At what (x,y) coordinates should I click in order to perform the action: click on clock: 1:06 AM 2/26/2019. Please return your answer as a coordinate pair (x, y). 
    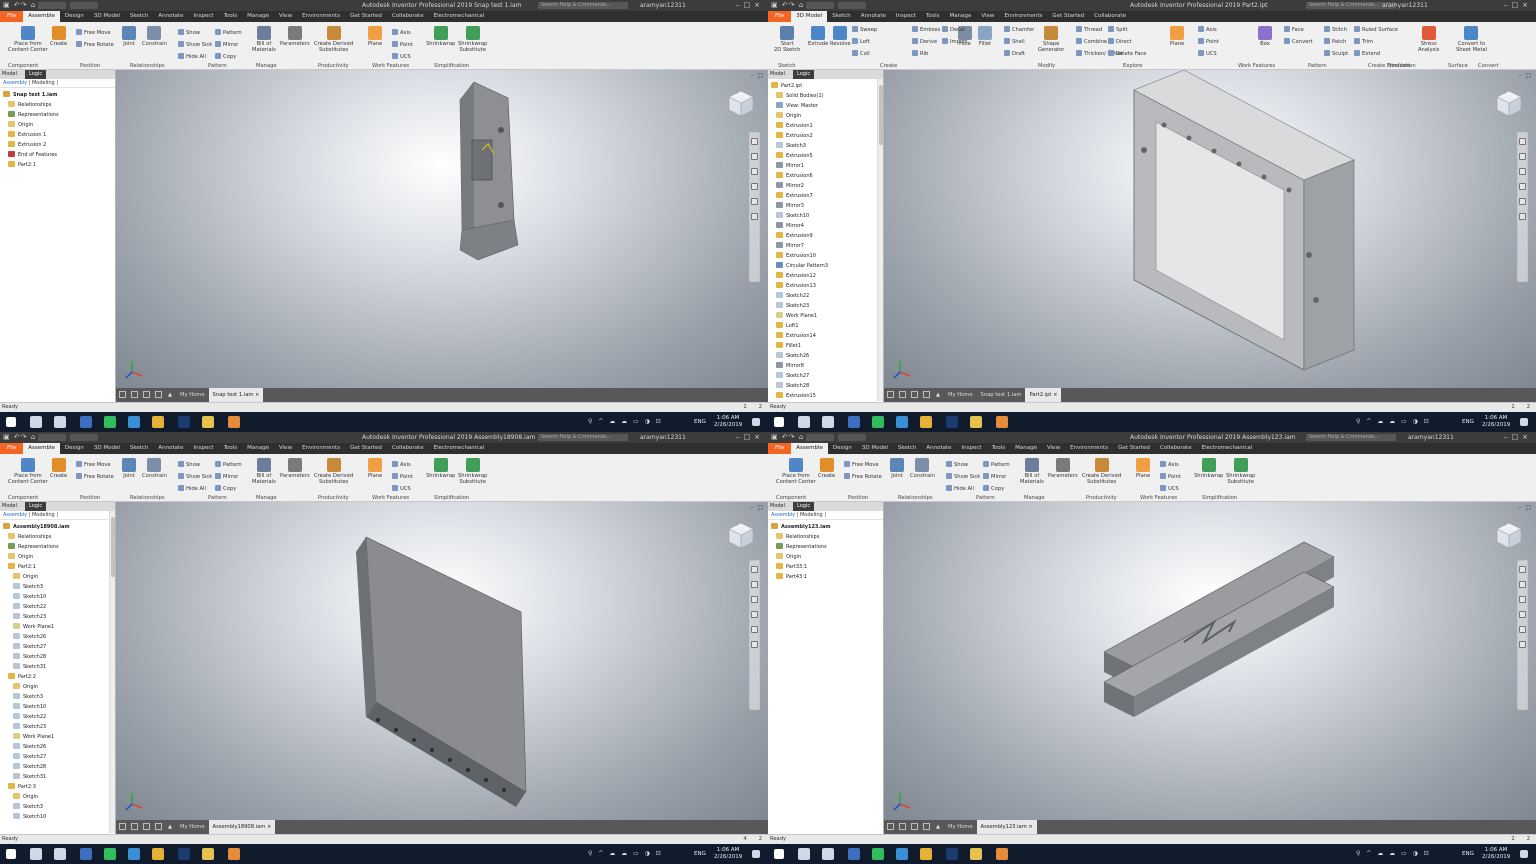
    Looking at the image, I should click on (728, 854).